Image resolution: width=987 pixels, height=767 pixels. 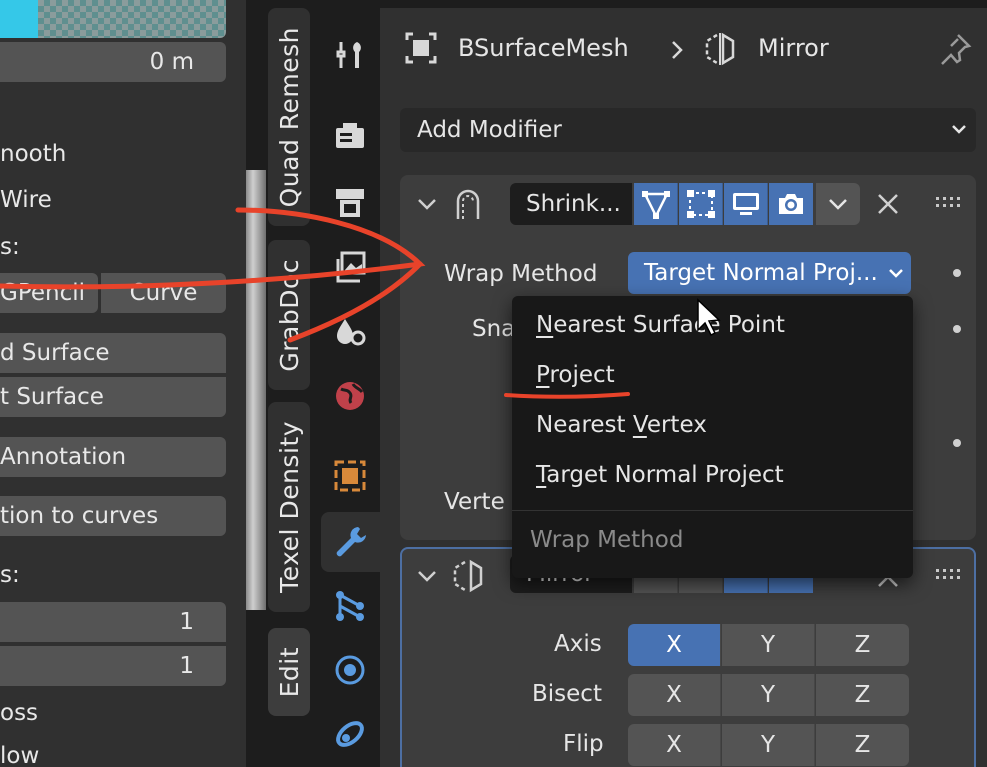 I want to click on modifier-tab, so click(x=350, y=542).